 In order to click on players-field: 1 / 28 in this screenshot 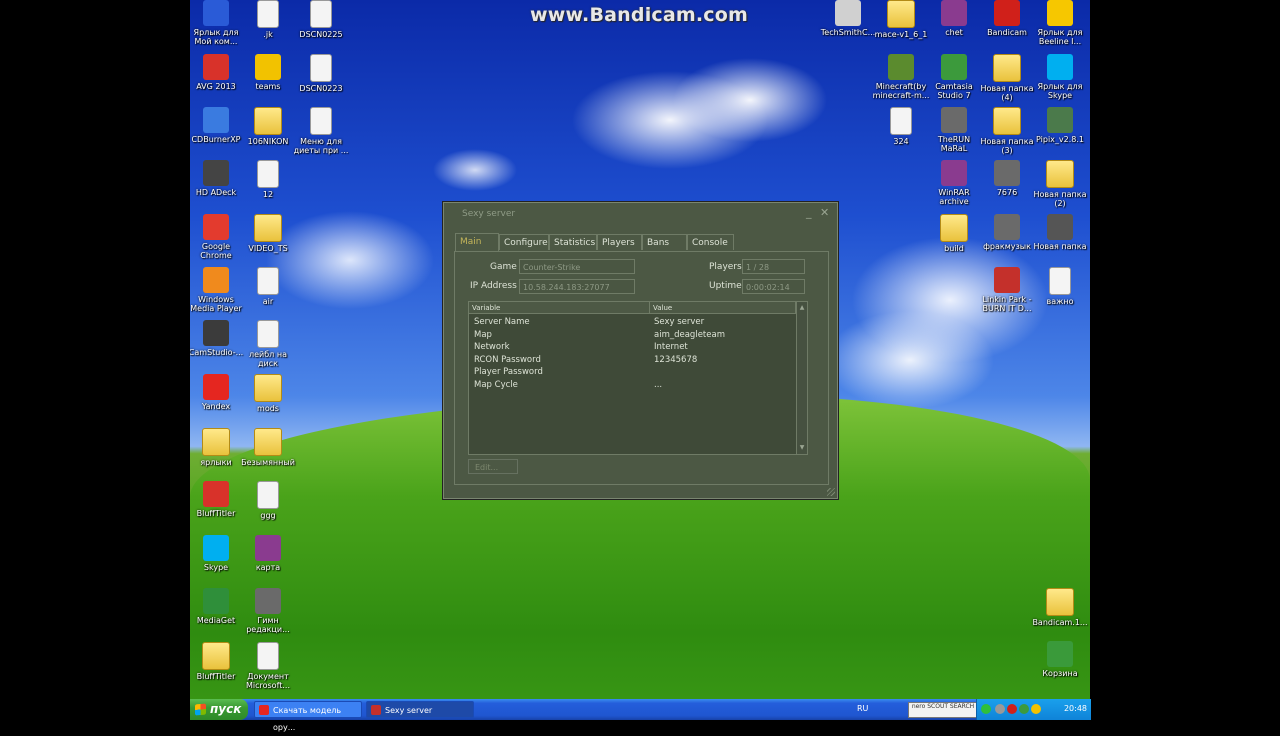, I will do `click(773, 266)`.